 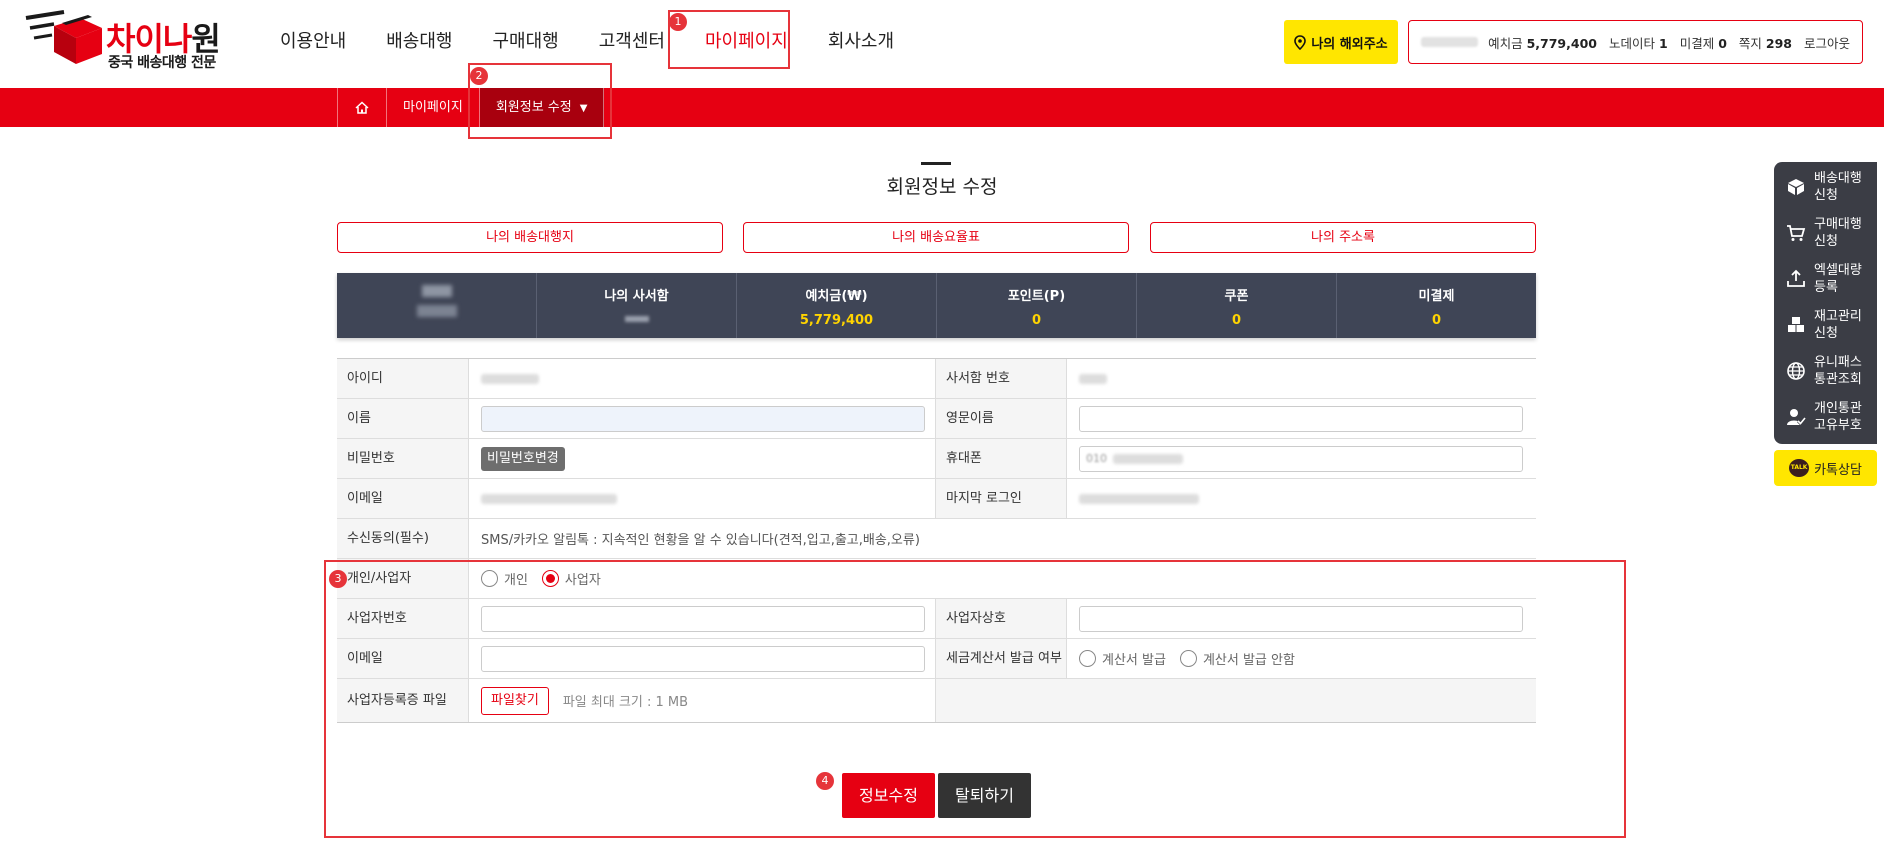 What do you see at coordinates (1838, 187) in the screenshot?
I see `quick-shipping-request-label: 배송대행 신청` at bounding box center [1838, 187].